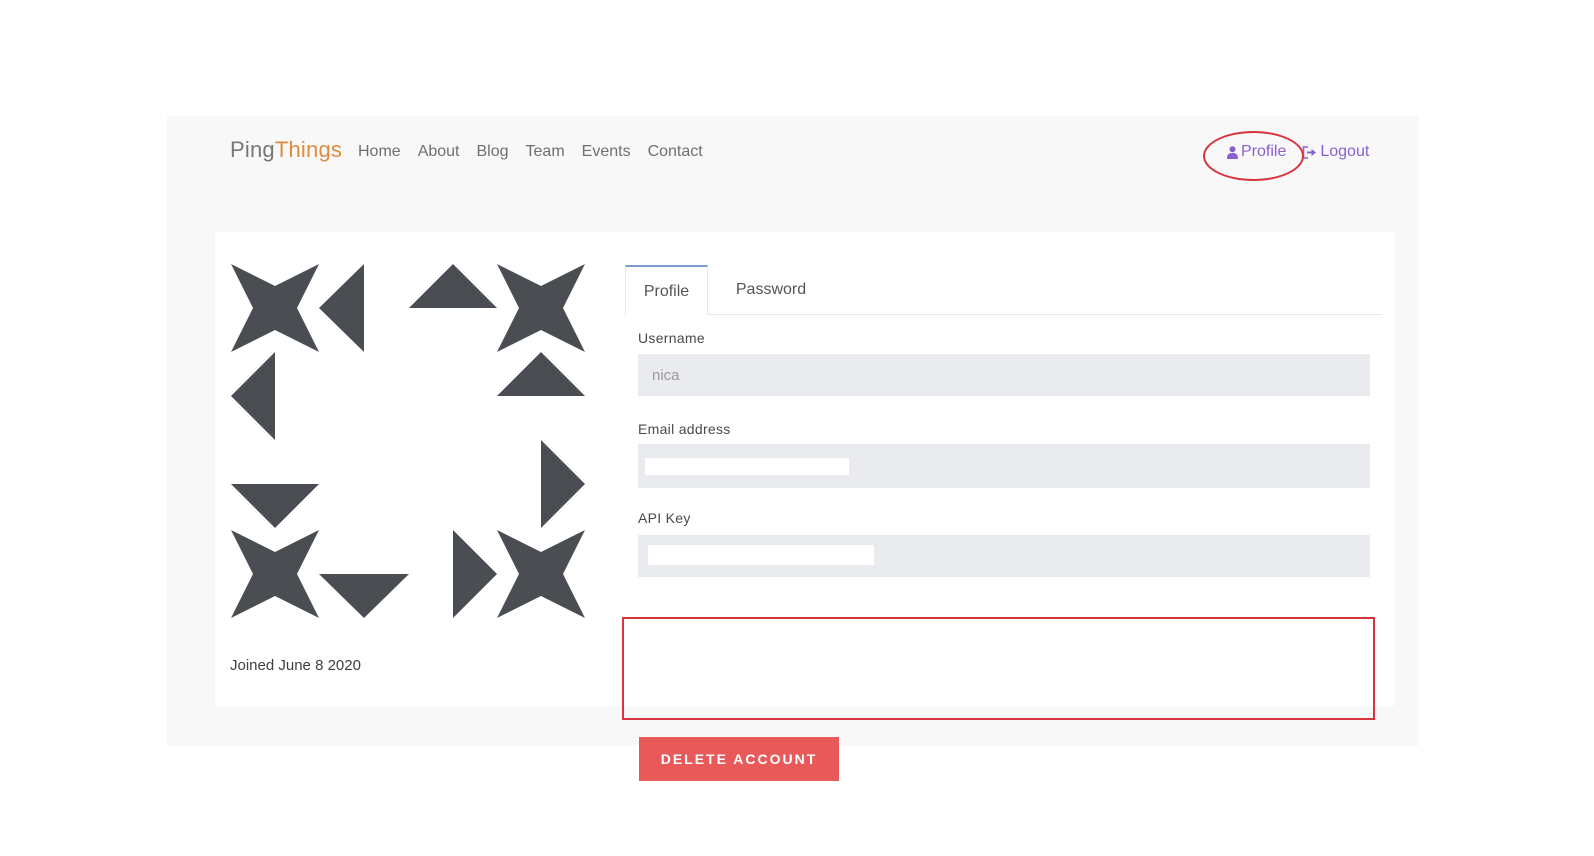  What do you see at coordinates (684, 429) in the screenshot?
I see `email-label: Email address` at bounding box center [684, 429].